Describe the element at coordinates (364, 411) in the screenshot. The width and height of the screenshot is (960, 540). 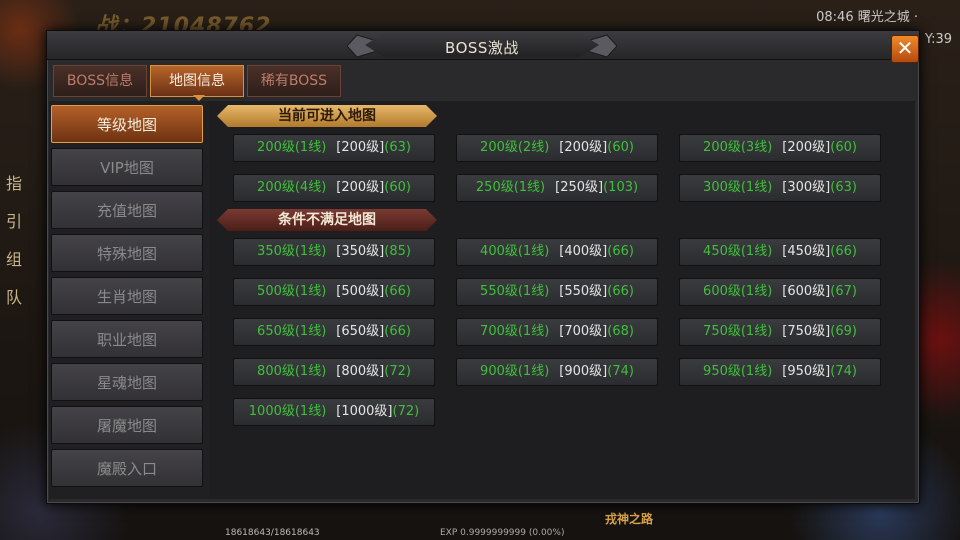
I see `map-level: [1000级]` at that location.